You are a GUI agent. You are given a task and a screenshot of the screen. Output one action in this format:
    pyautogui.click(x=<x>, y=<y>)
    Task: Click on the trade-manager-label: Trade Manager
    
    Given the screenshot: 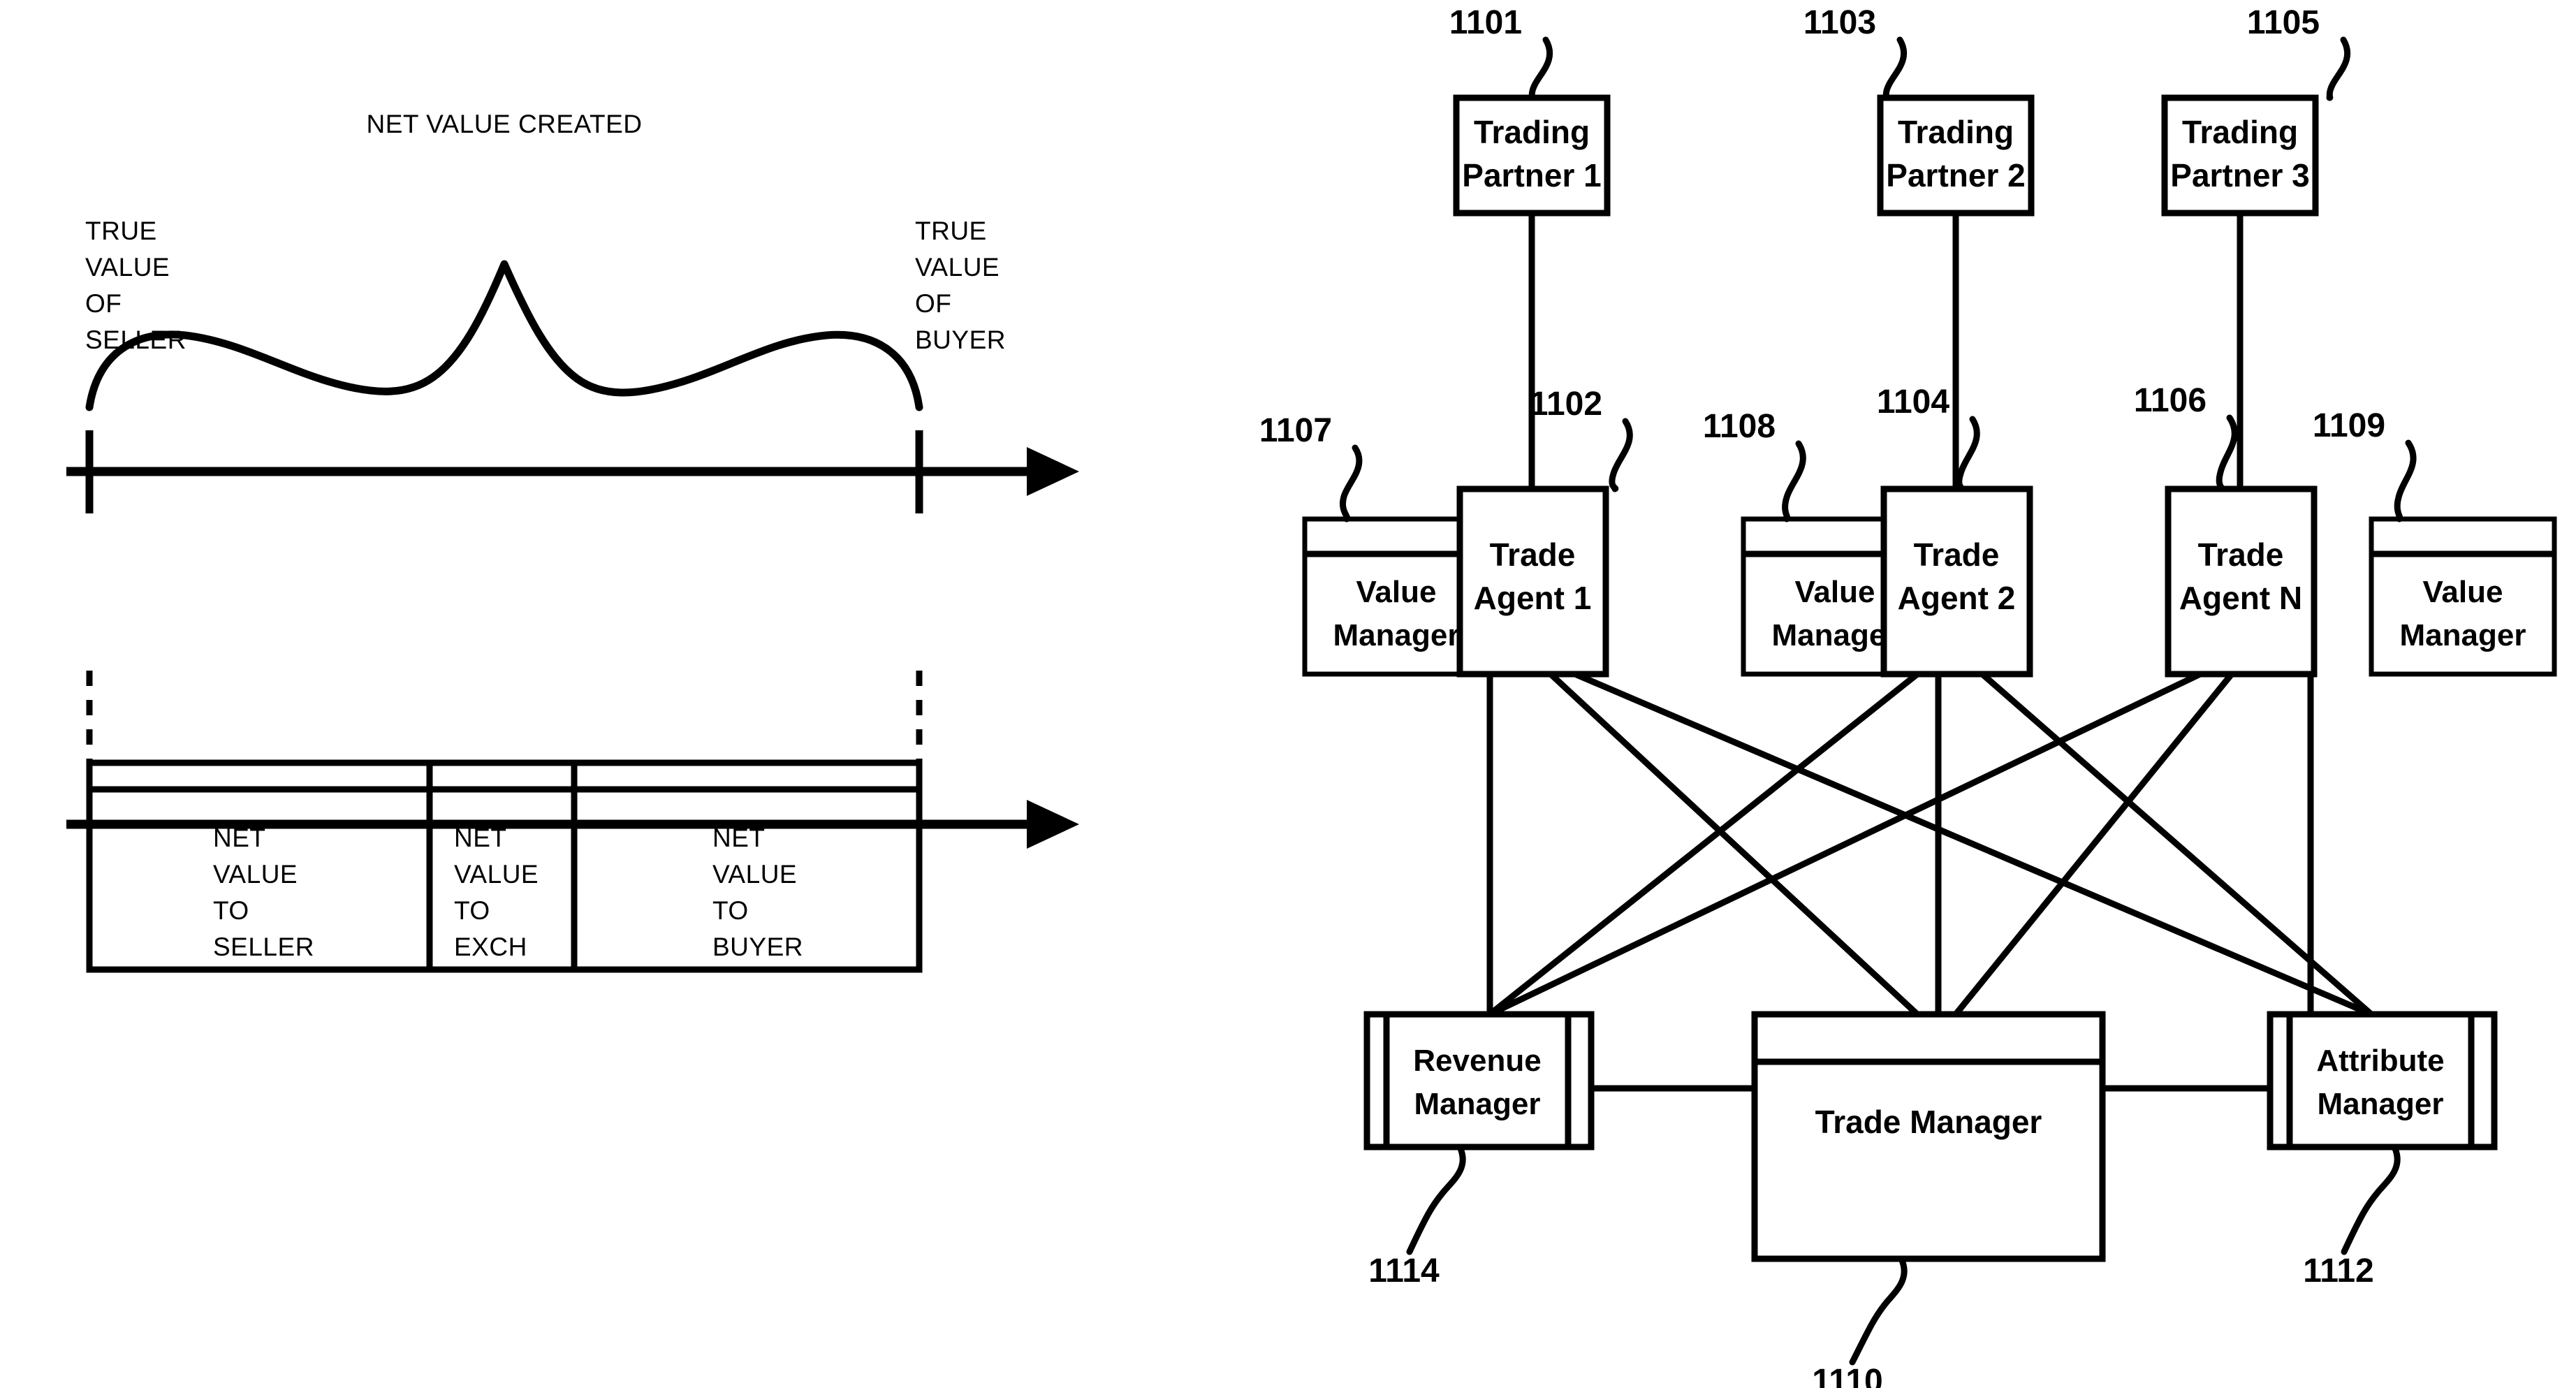 What is the action you would take?
    pyautogui.click(x=1928, y=1122)
    